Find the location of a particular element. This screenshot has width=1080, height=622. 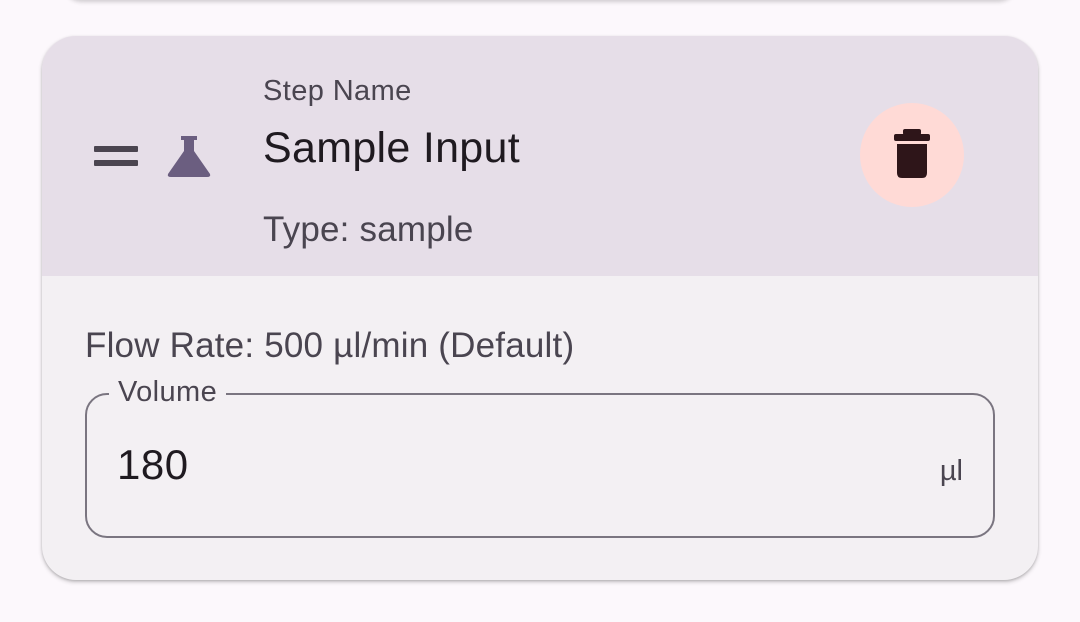

trash-icon is located at coordinates (912, 153).